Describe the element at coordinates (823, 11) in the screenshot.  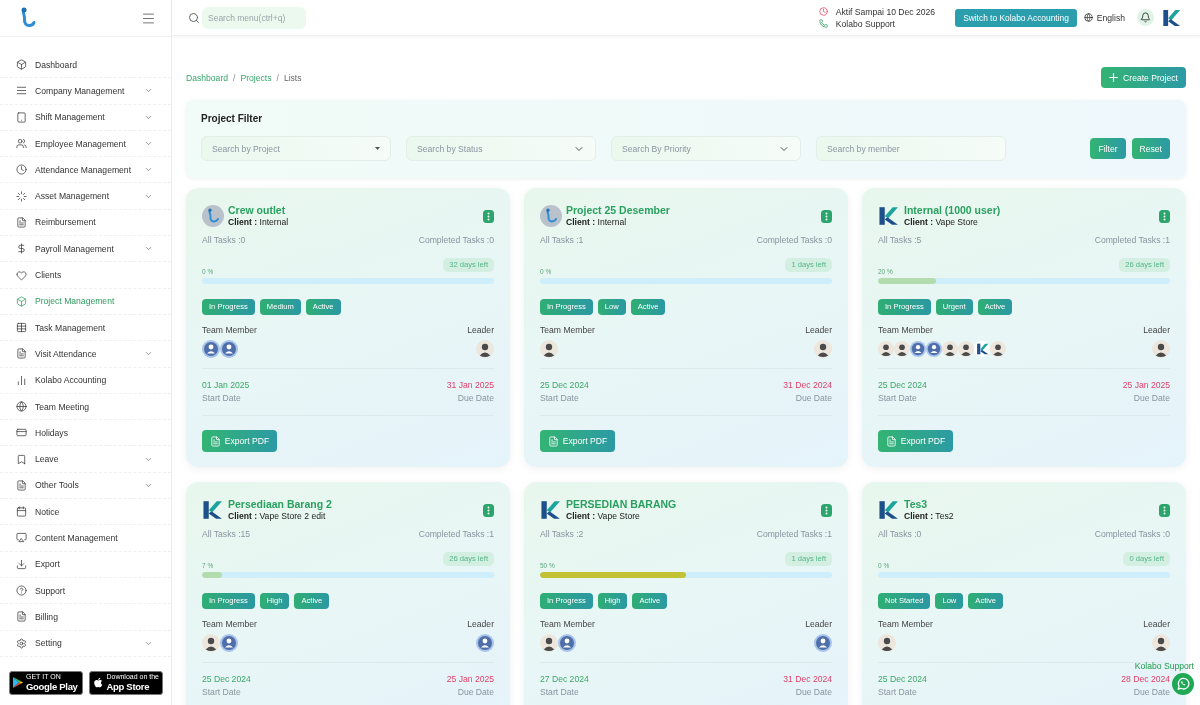
I see `clock-icon` at that location.